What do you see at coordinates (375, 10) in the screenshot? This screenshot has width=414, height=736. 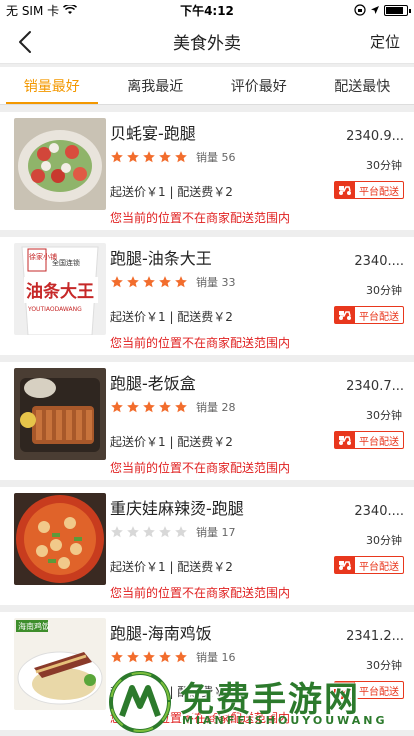 I see `location-arrow-icon` at bounding box center [375, 10].